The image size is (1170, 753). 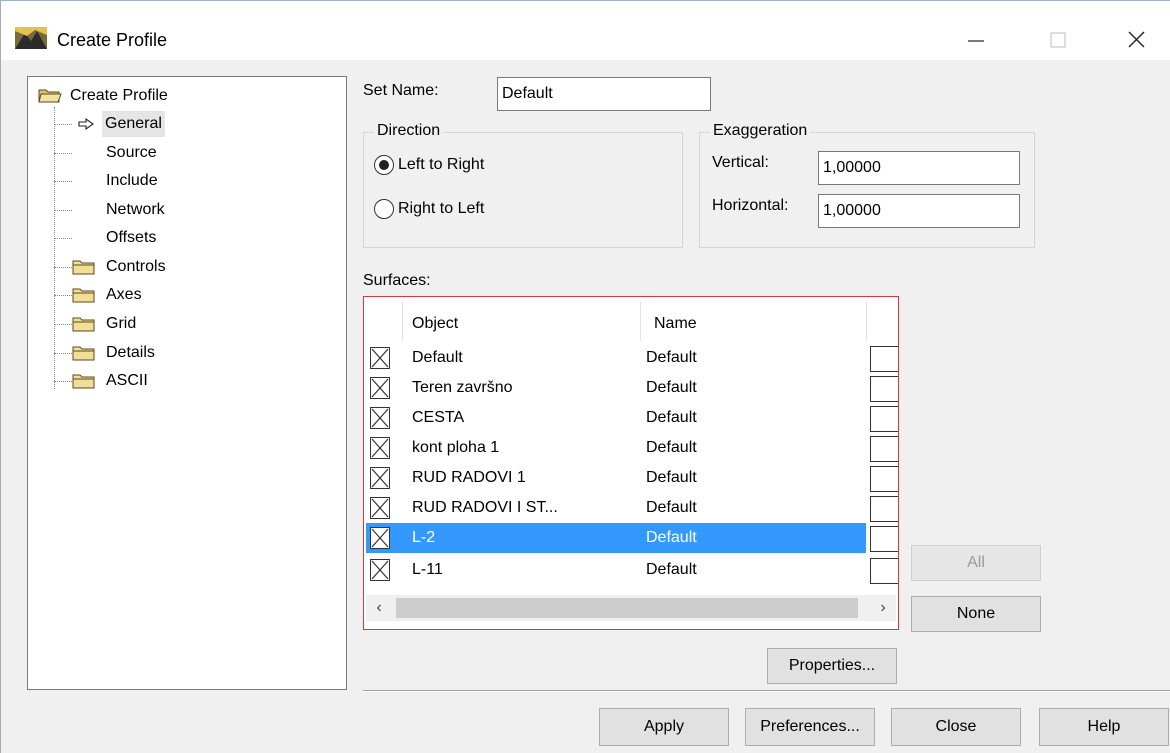 What do you see at coordinates (401, 90) in the screenshot?
I see `set-name-label: Set Name:` at bounding box center [401, 90].